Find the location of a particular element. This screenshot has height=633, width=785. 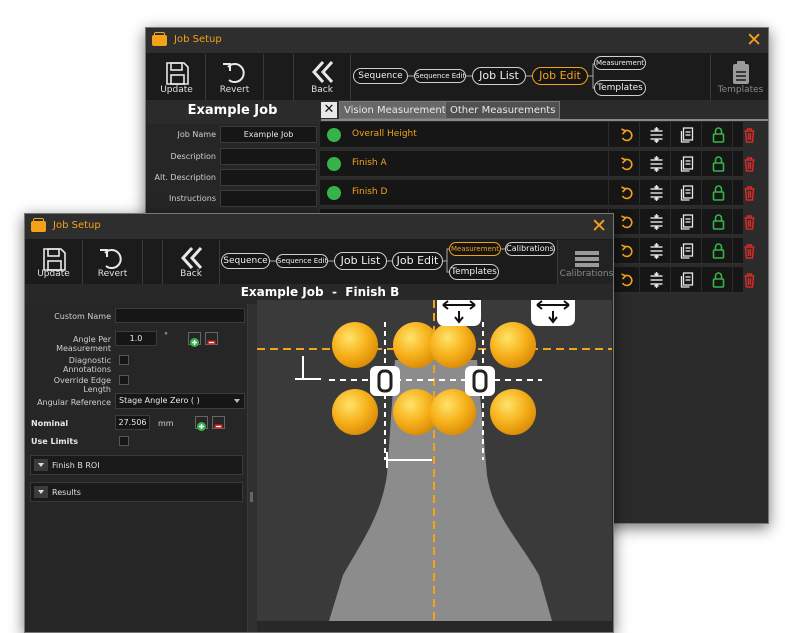

tab-underline is located at coordinates (544, 120).